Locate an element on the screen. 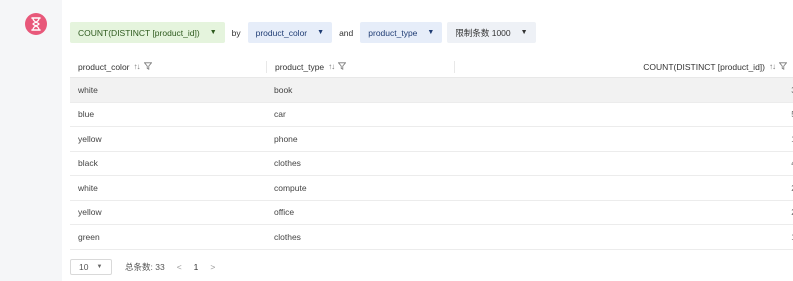 The image size is (793, 281). cell-color: green is located at coordinates (89, 236).